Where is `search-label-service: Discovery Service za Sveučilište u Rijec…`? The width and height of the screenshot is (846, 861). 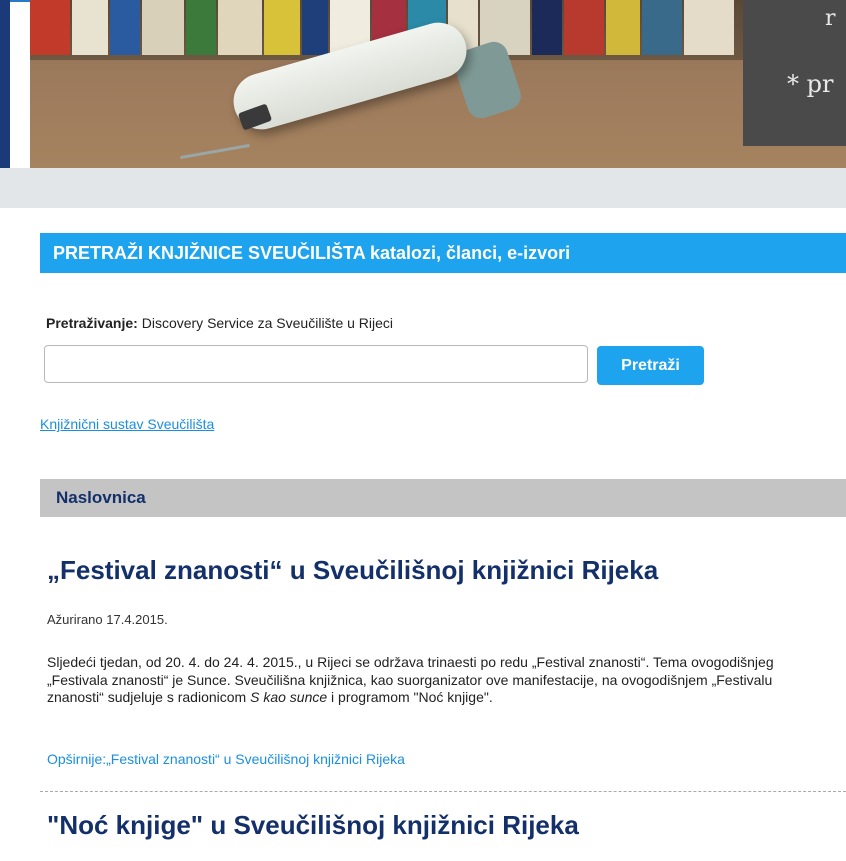 search-label-service: Discovery Service za Sveučilište u Rijec… is located at coordinates (265, 323).